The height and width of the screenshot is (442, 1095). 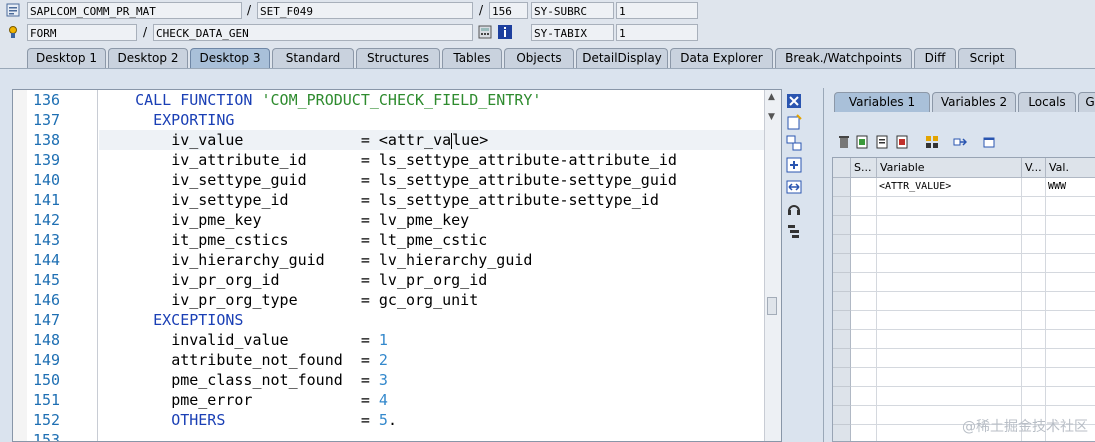 I want to click on tab-variables-2: Variables 2, so click(x=974, y=102).